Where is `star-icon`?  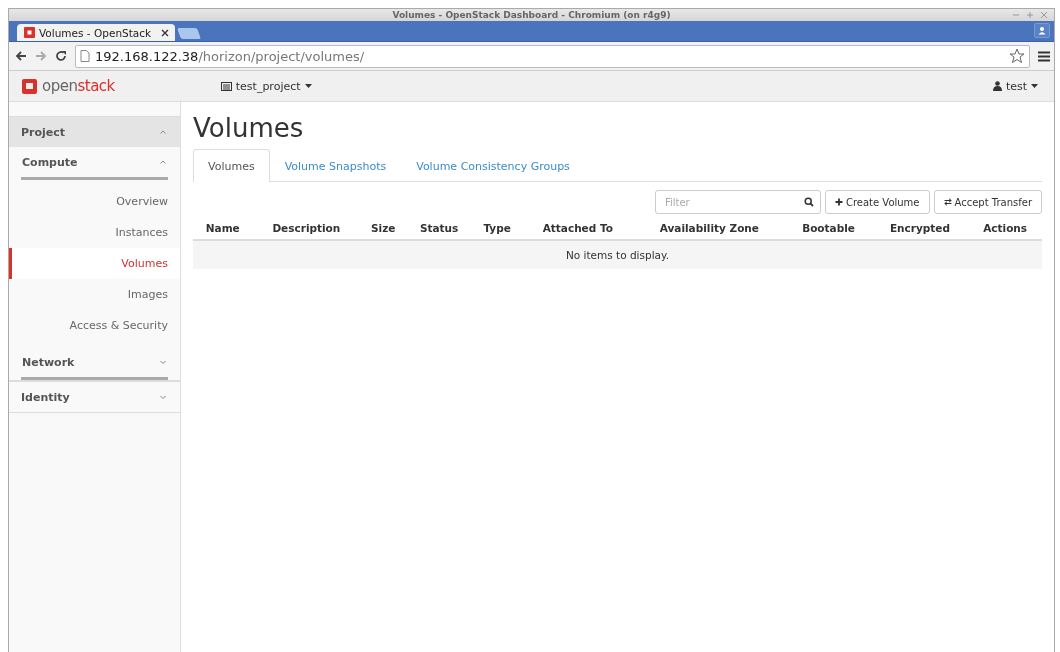 star-icon is located at coordinates (1017, 56).